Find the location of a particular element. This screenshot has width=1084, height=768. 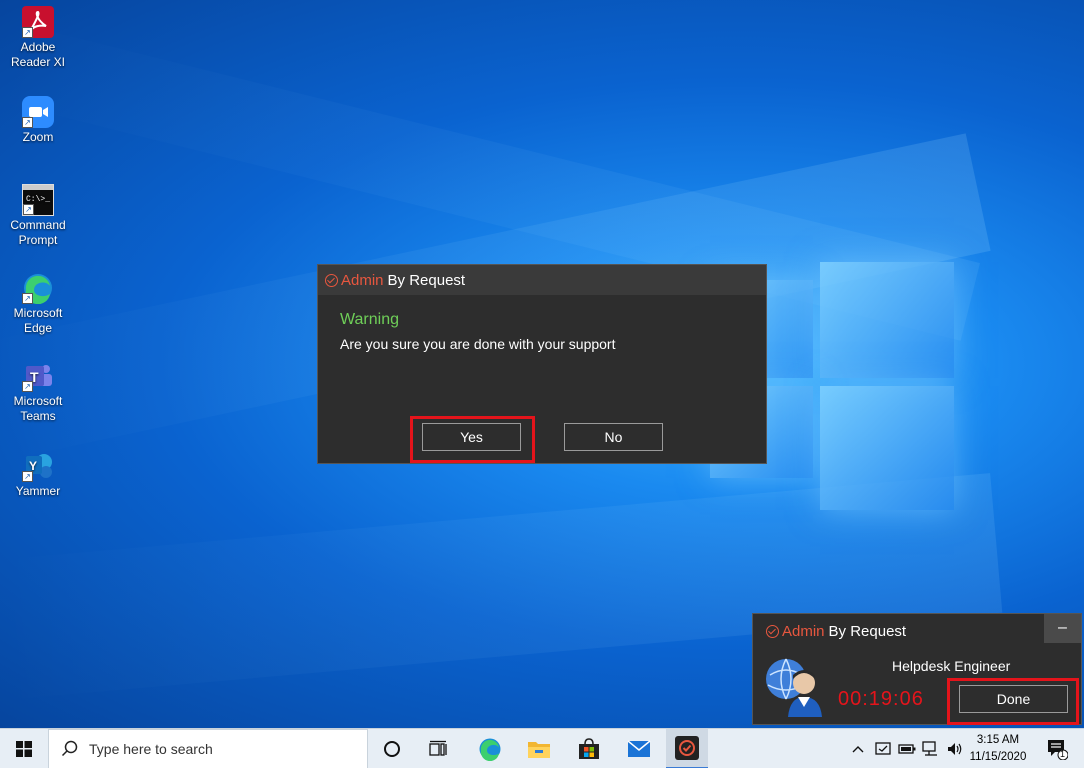

svg-text: C:\>_ is located at coordinates (38, 199).